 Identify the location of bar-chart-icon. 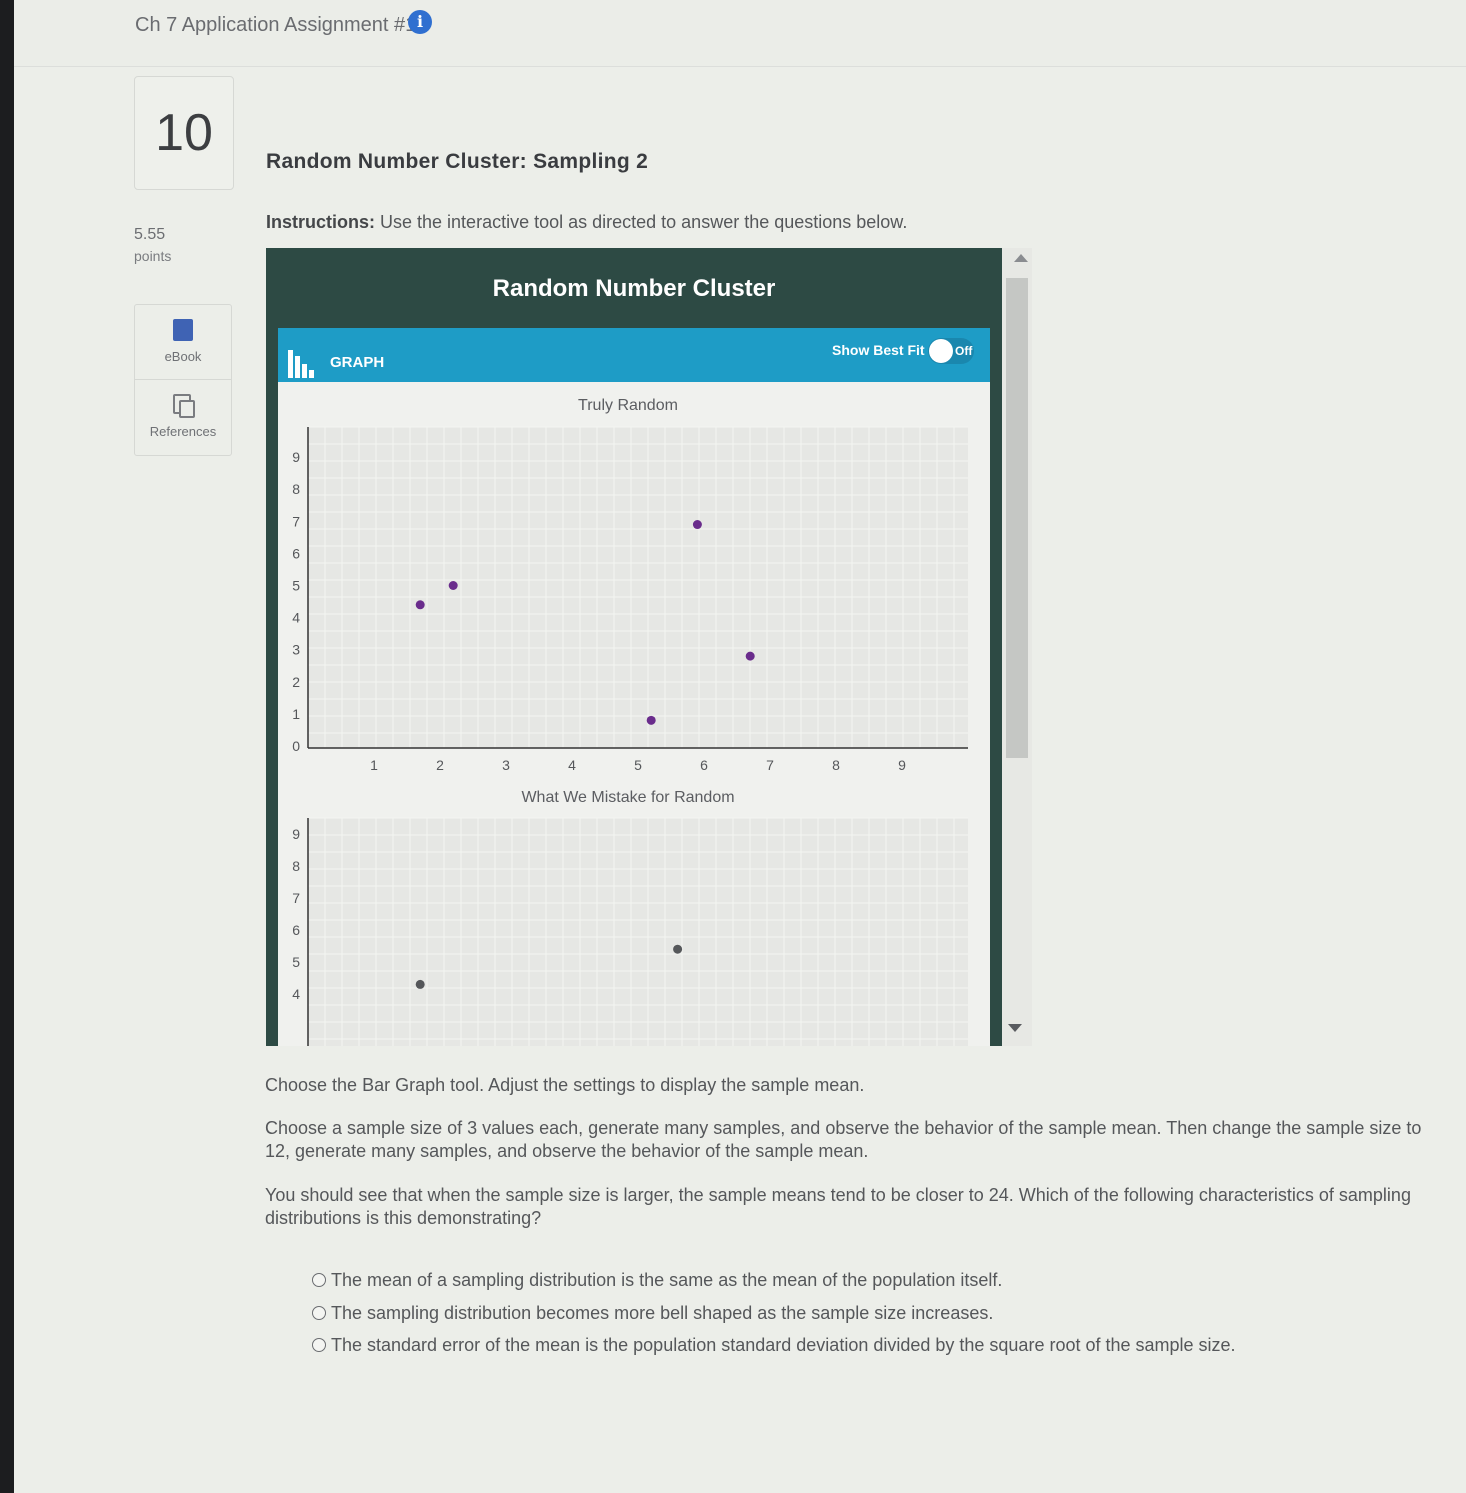
(303, 364).